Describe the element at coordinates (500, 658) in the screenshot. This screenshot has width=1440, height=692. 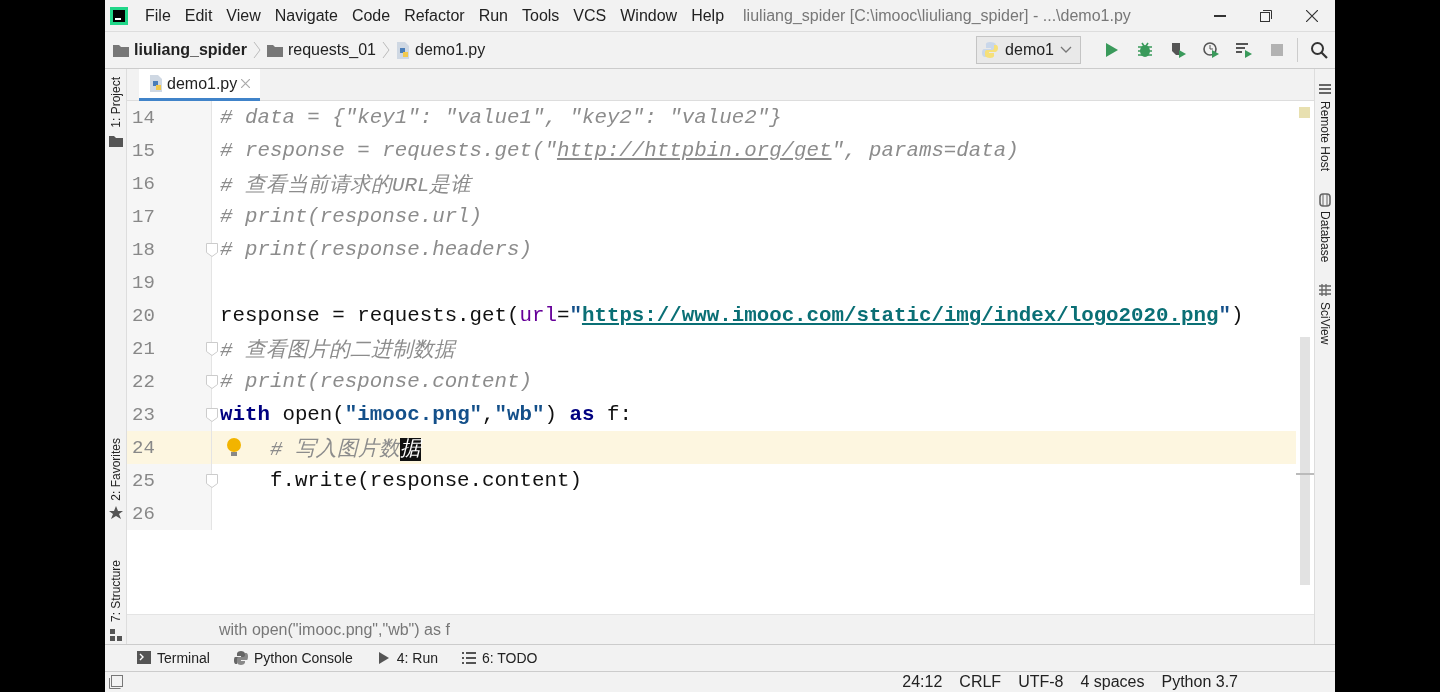
I see `tool-window-button: 6: TODO` at that location.